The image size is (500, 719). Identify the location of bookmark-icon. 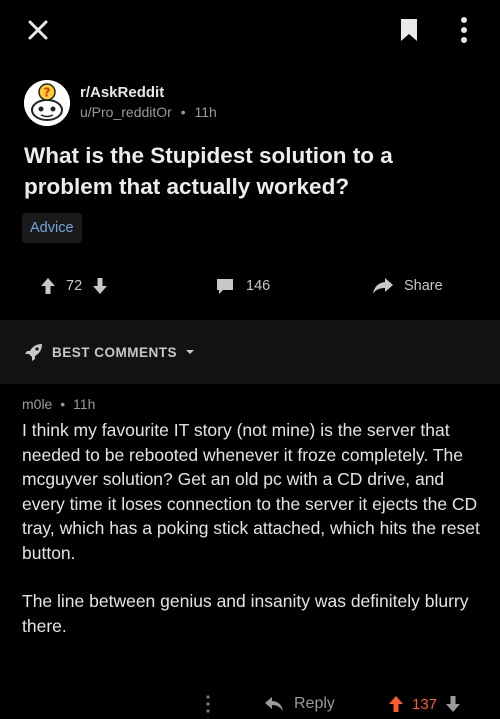
(409, 30).